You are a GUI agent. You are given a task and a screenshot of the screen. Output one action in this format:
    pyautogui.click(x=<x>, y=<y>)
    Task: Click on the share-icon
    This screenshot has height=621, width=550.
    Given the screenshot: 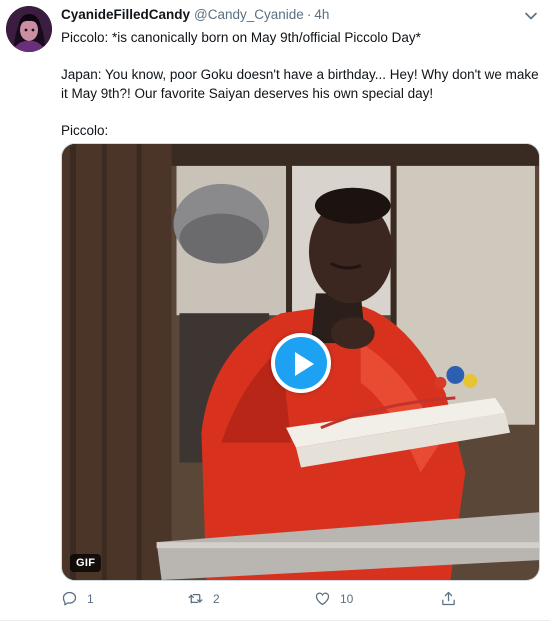 What is the action you would take?
    pyautogui.click(x=448, y=598)
    